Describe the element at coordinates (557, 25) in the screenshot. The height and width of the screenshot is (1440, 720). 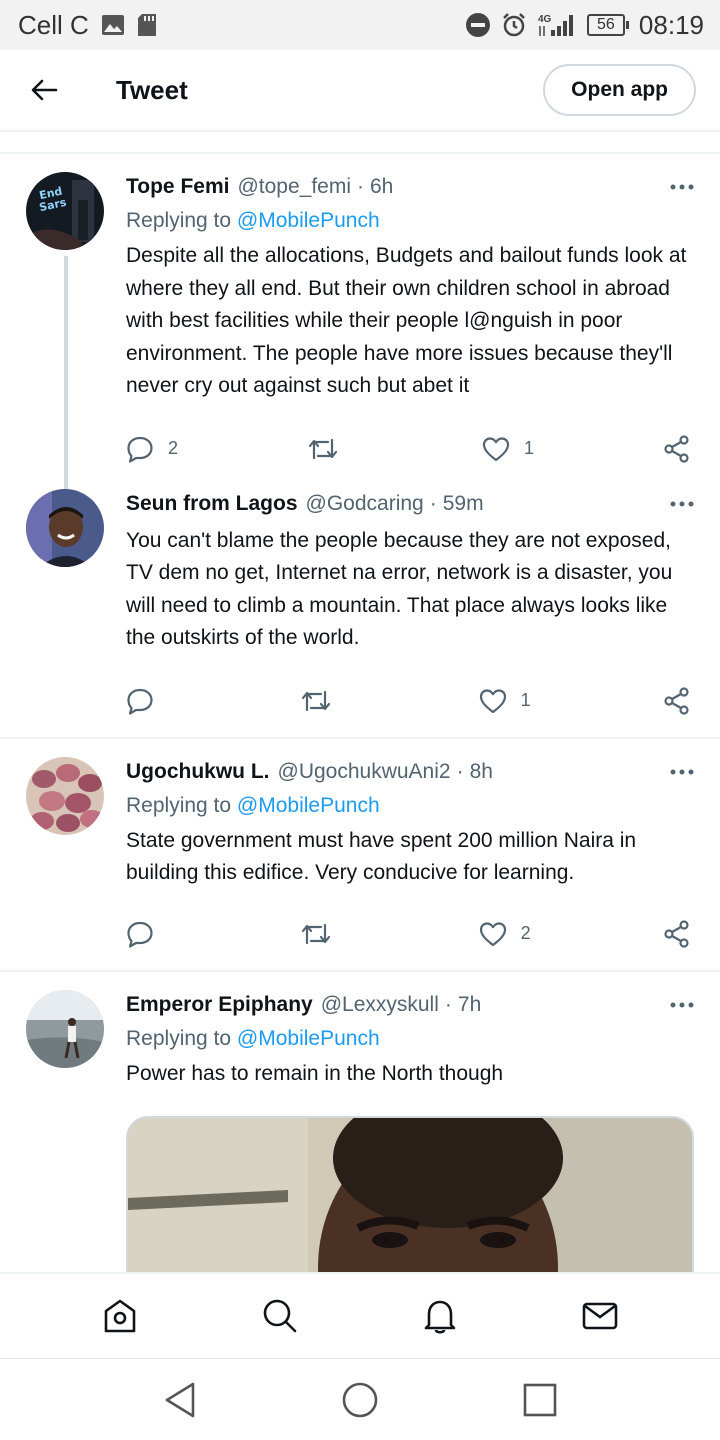
I see `signal-icon: 4G` at that location.